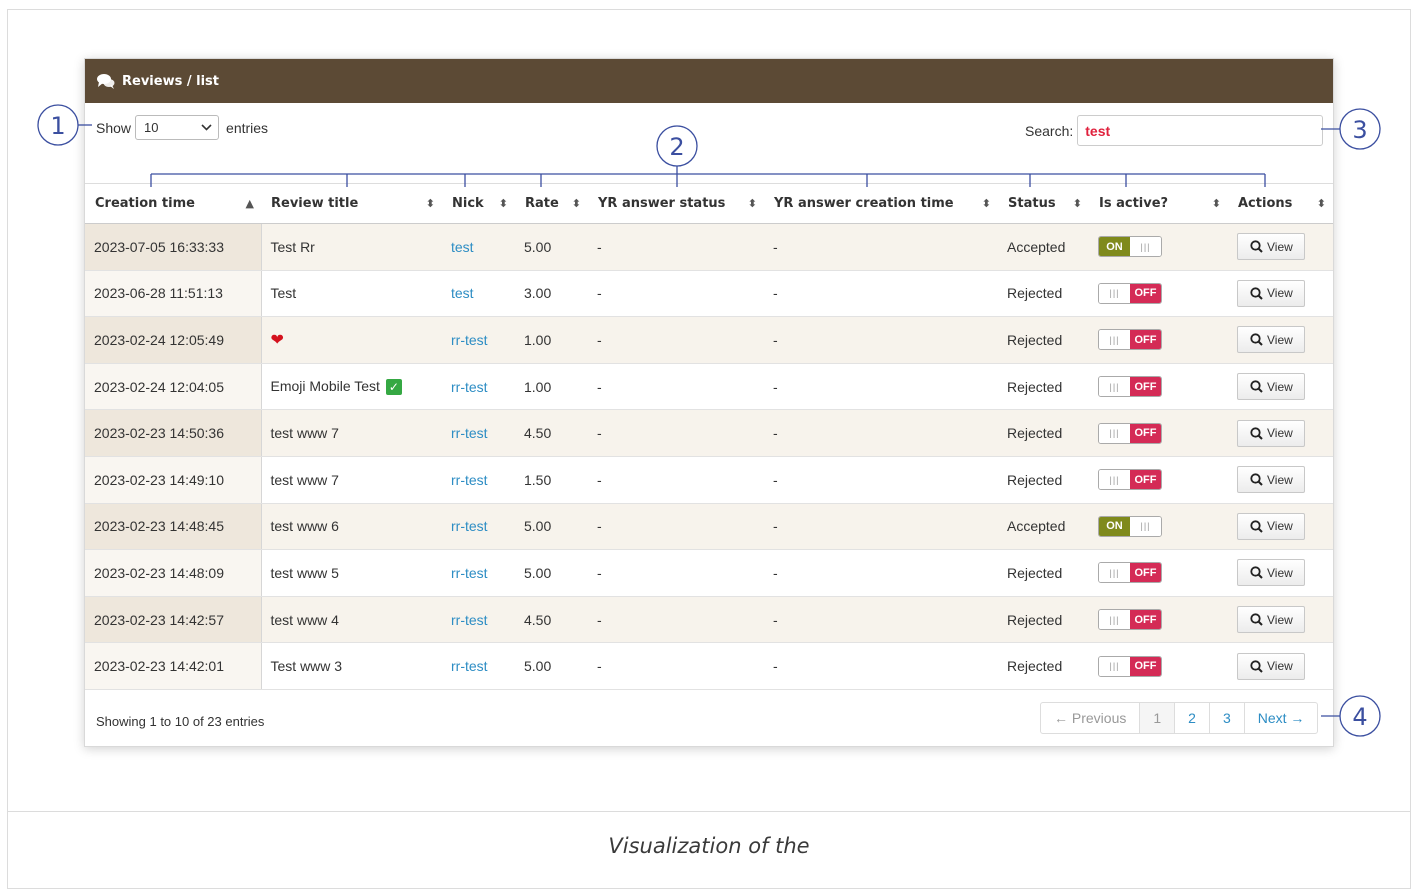 The width and height of the screenshot is (1416, 889). Describe the element at coordinates (709, 846) in the screenshot. I see `figure-caption: Visualization of the` at that location.